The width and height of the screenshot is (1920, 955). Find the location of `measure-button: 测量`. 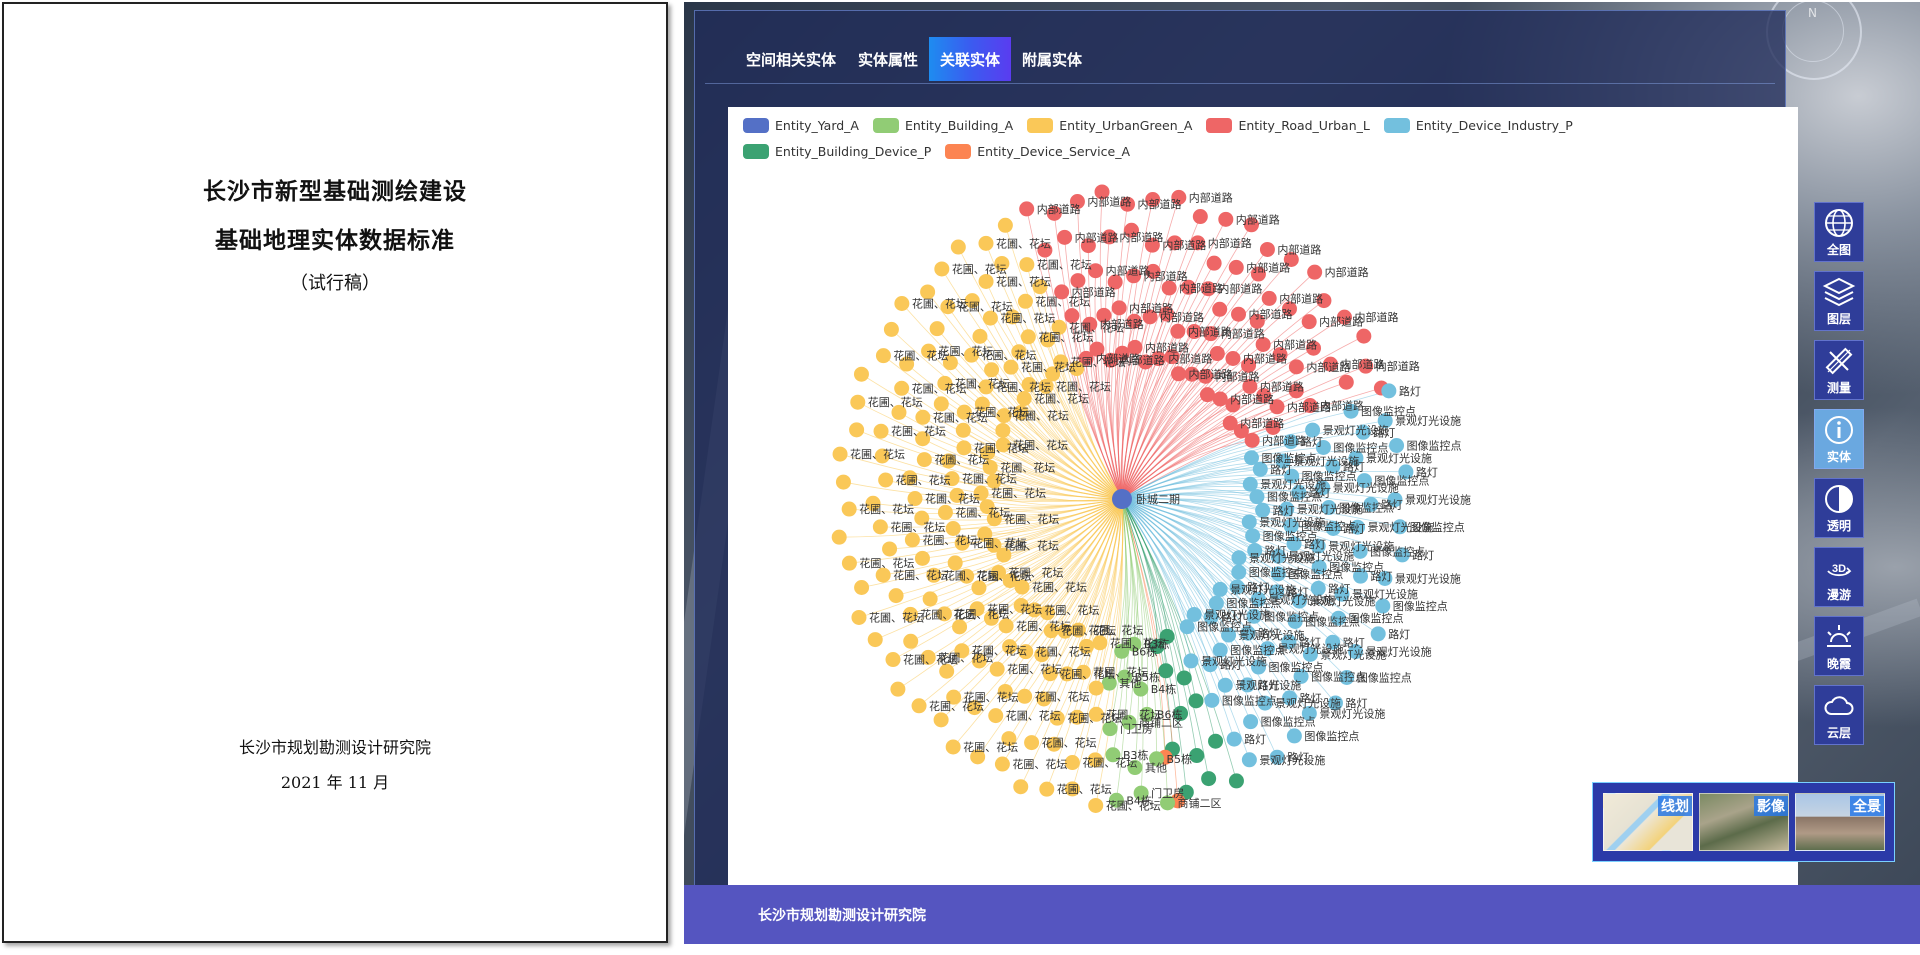

measure-button: 测量 is located at coordinates (1839, 370).